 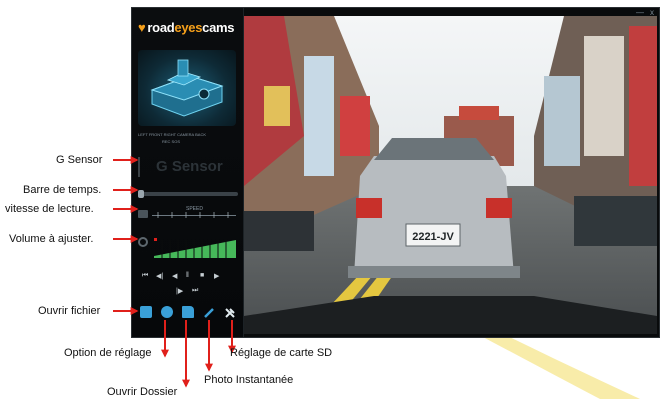 I want to click on callout-gsensor: G Sensor, so click(x=79, y=160).